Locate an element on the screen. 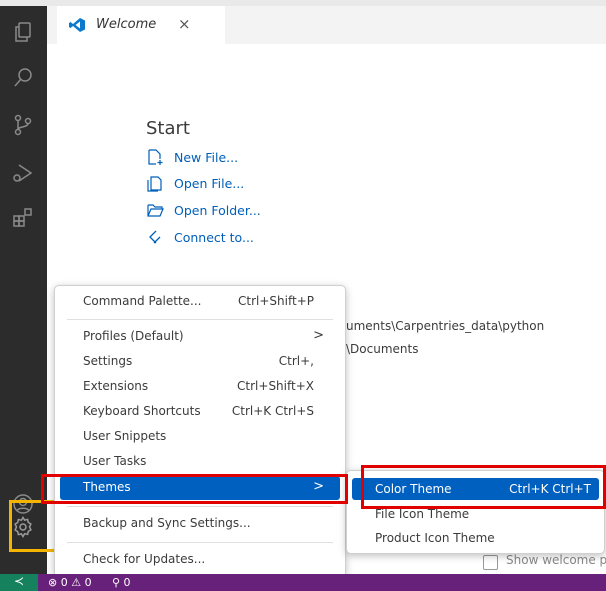 The height and width of the screenshot is (591, 606). show-welcome-label: Show welcome pa is located at coordinates (556, 560).